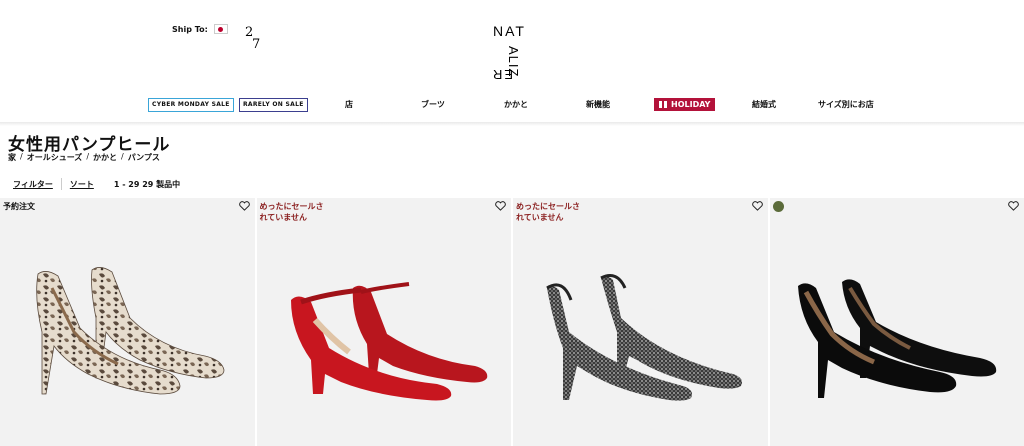 This screenshot has width=1024, height=446. What do you see at coordinates (105, 157) in the screenshot?
I see `breadcrumb-item: かかと` at bounding box center [105, 157].